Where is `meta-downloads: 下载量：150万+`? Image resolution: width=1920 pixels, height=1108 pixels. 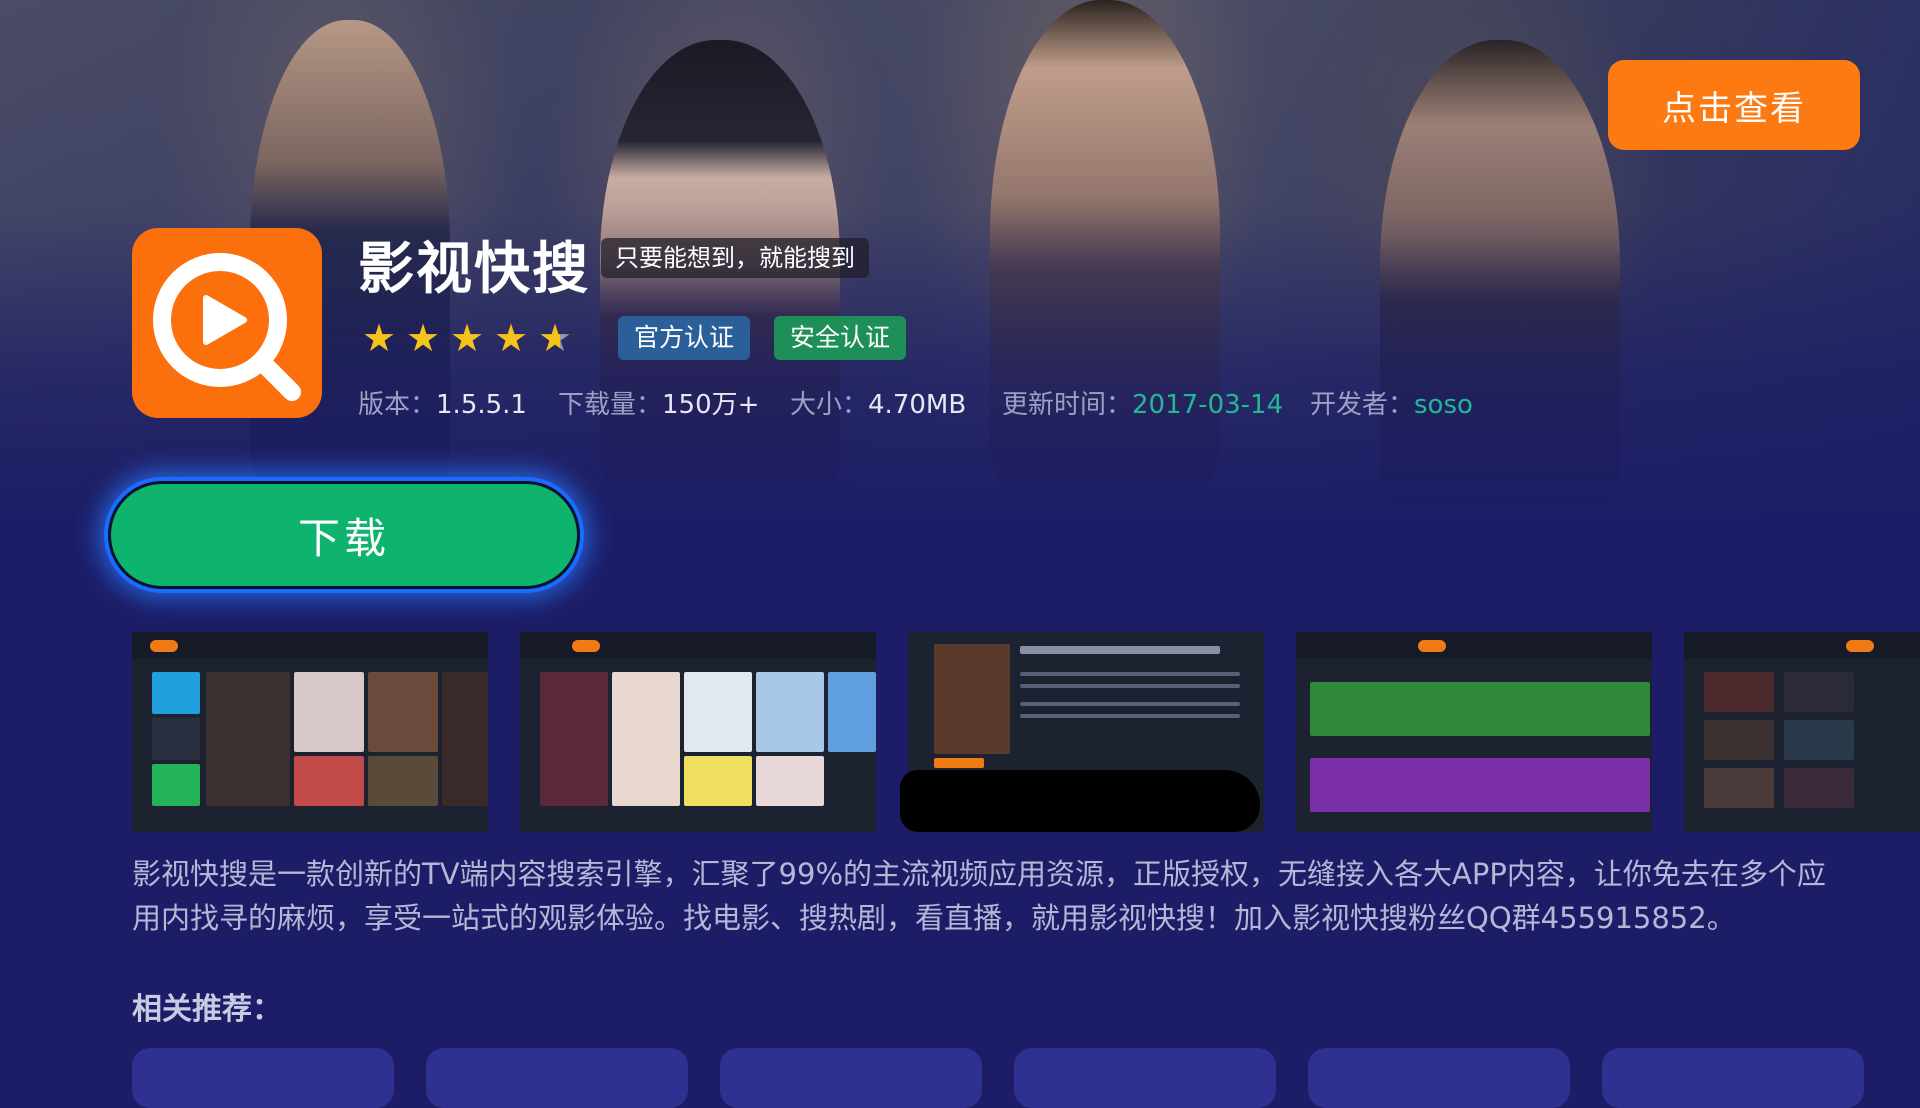 meta-downloads: 下载量：150万+ is located at coordinates (658, 402).